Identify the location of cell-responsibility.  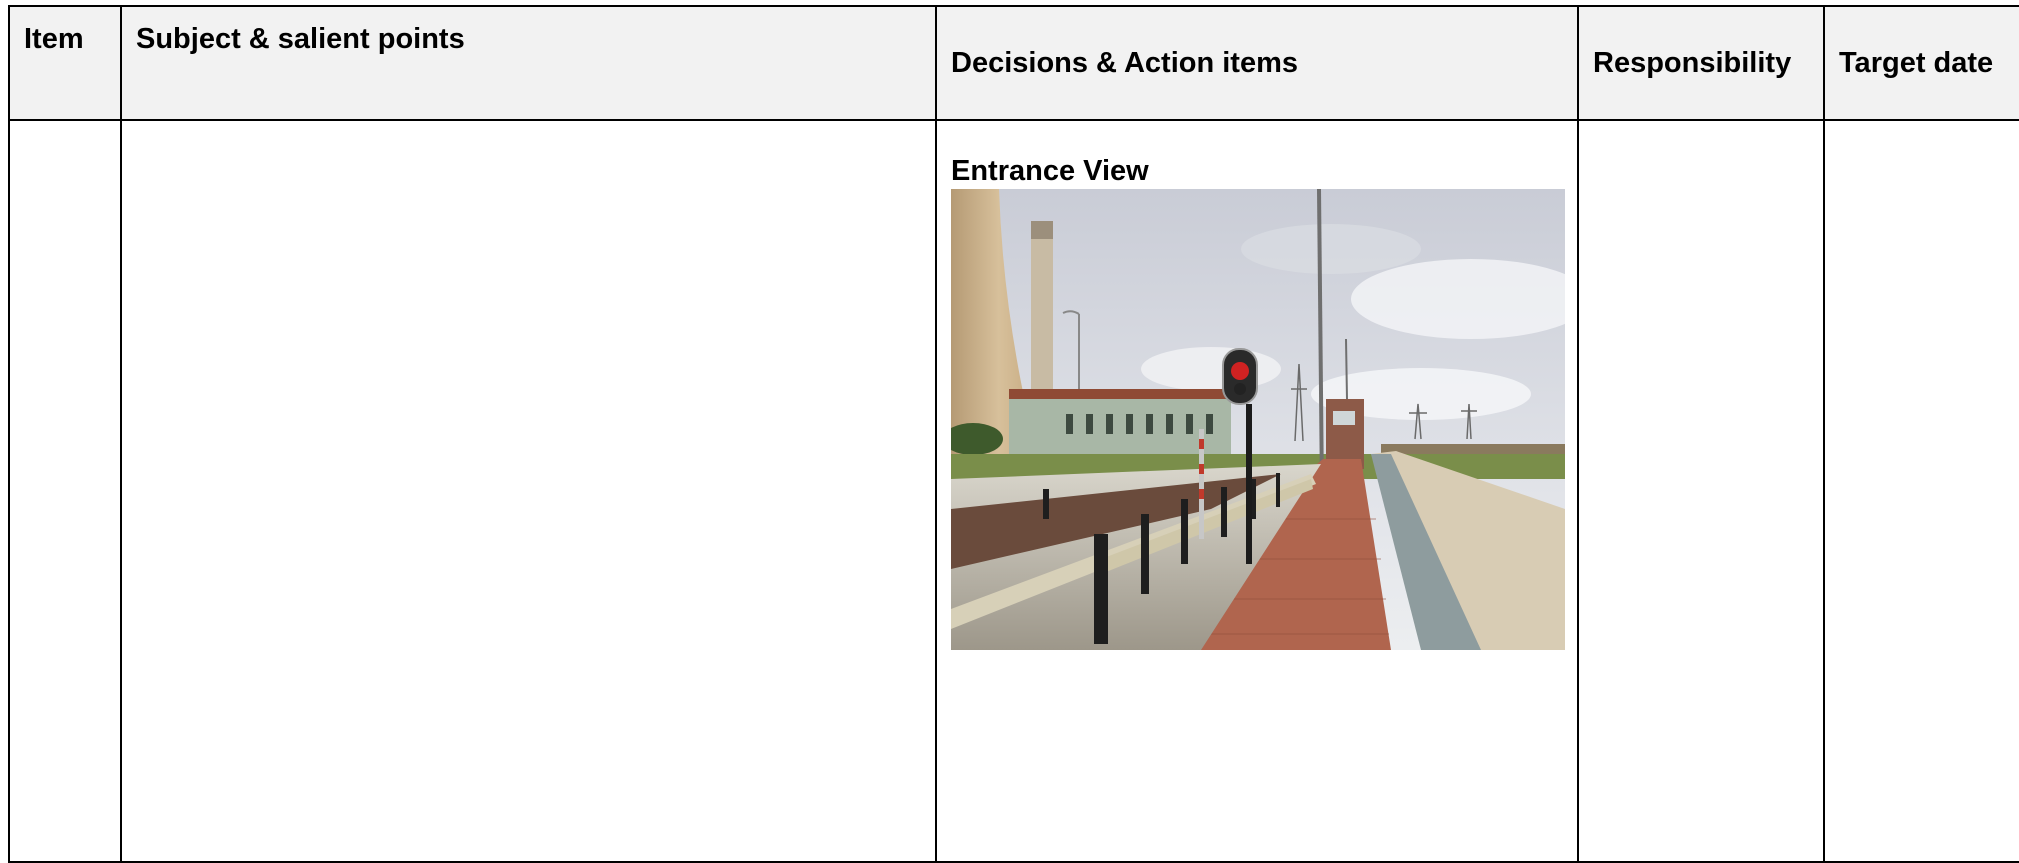
(1701, 491).